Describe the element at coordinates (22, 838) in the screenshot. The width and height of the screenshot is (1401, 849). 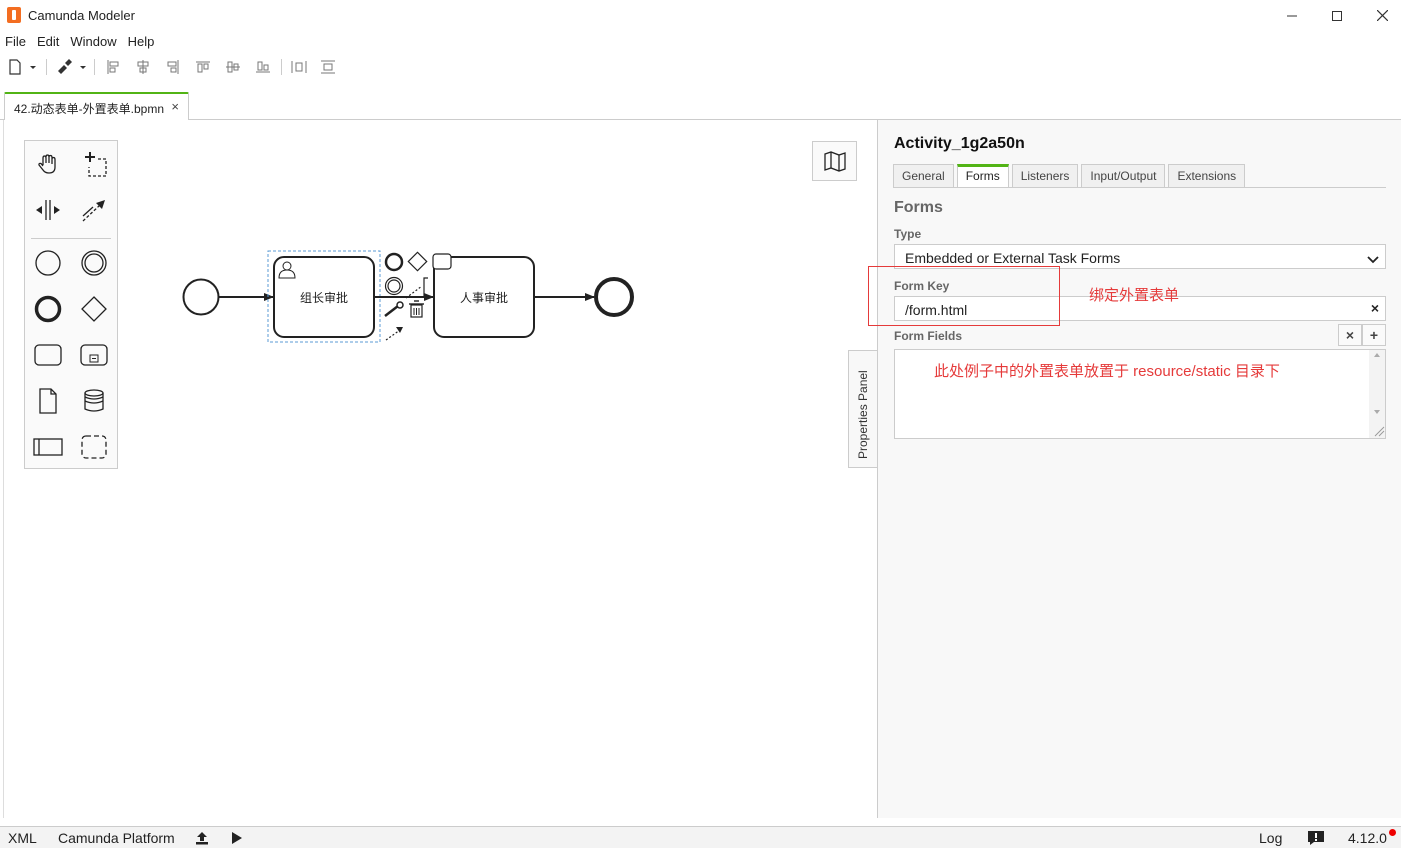
I see `xml-view-button: XML` at that location.